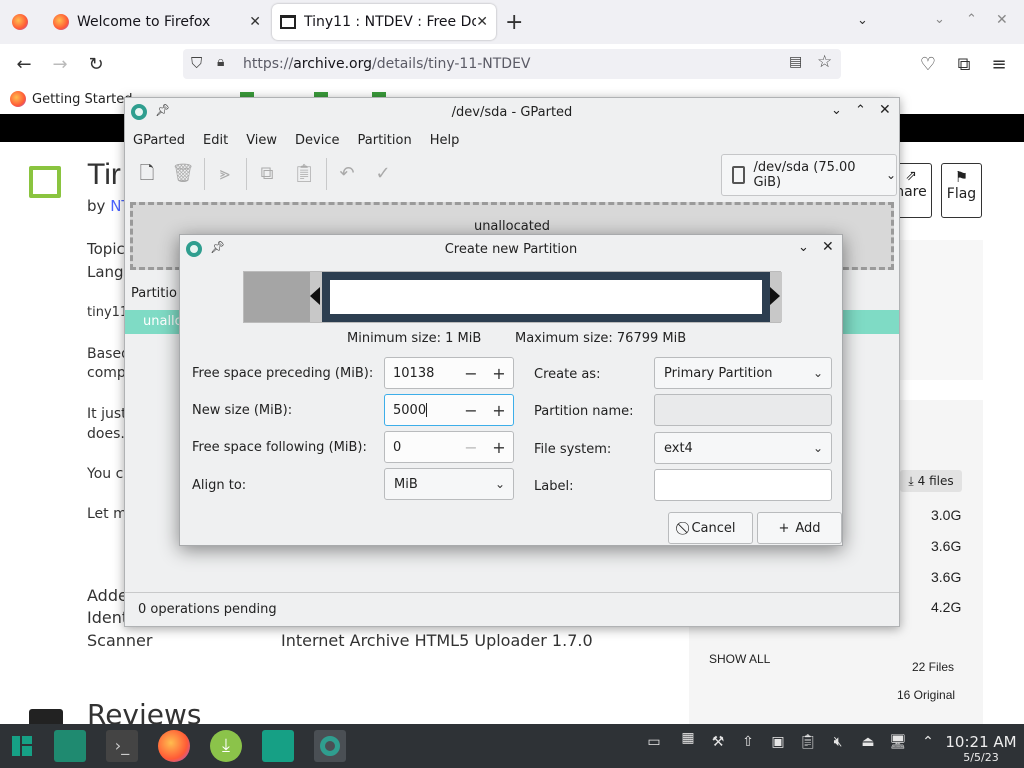  Describe the element at coordinates (347, 174) in the screenshot. I see `undo-icon: ↶` at that location.